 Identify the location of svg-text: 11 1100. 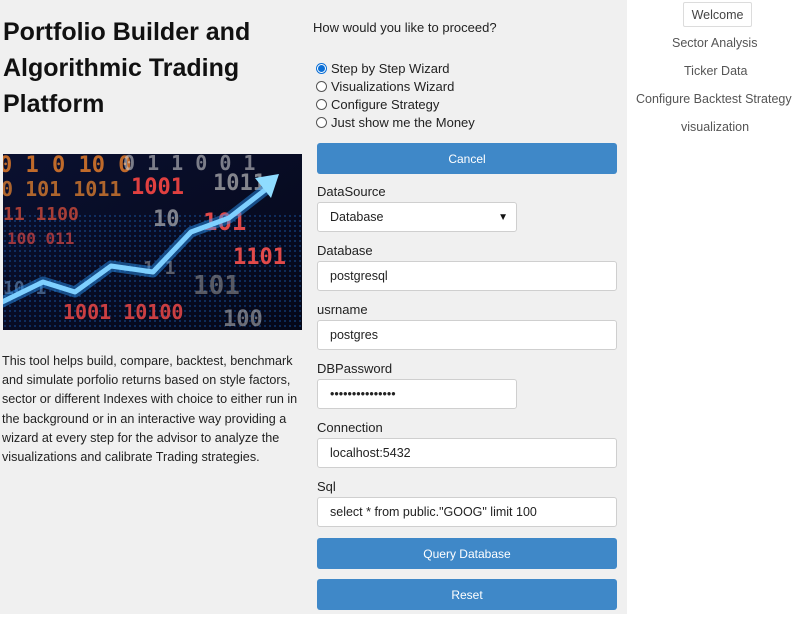
(41, 214).